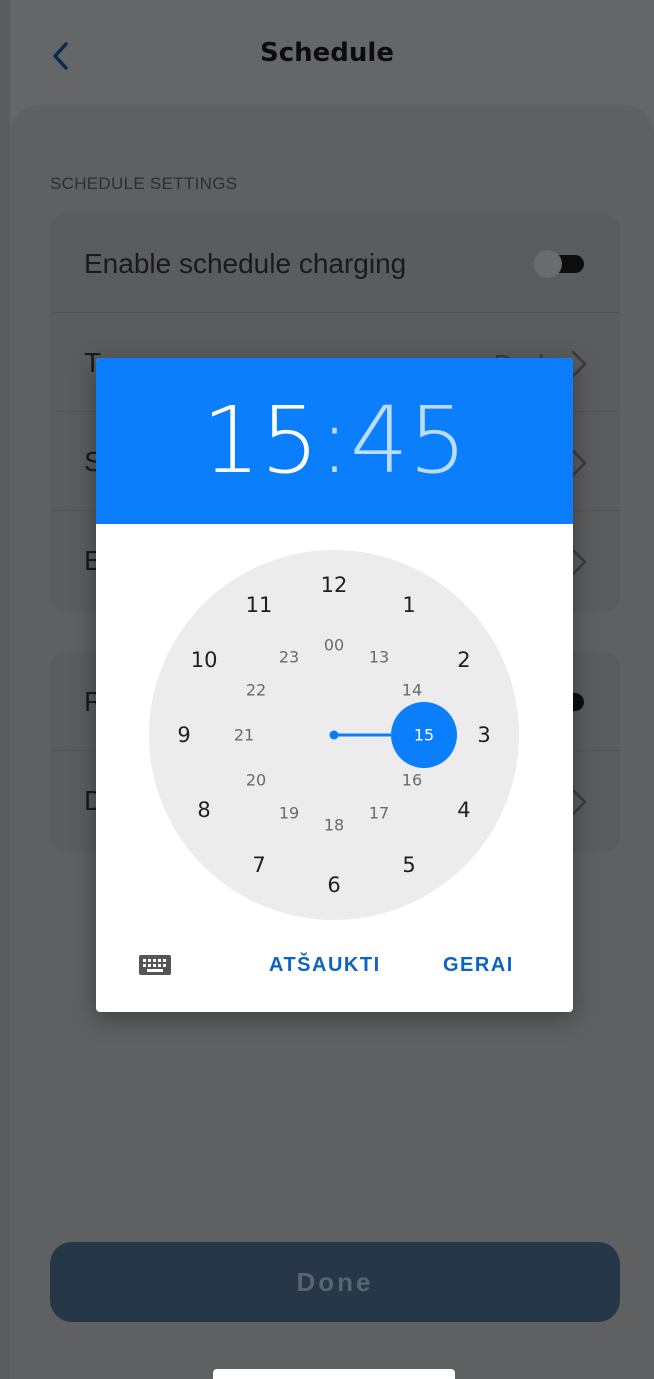  Describe the element at coordinates (478, 965) in the screenshot. I see `ok-button: GERAI` at that location.